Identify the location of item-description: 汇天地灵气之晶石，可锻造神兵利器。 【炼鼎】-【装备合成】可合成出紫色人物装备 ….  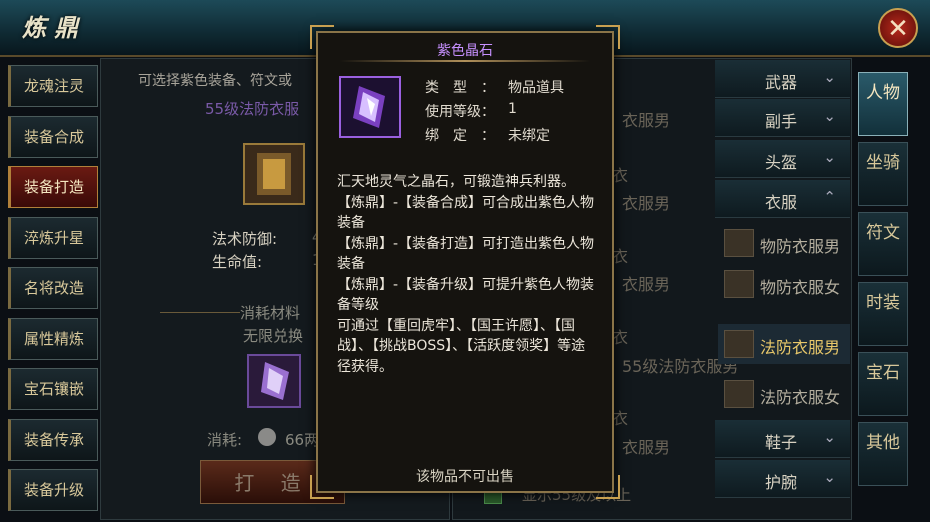
(466, 274).